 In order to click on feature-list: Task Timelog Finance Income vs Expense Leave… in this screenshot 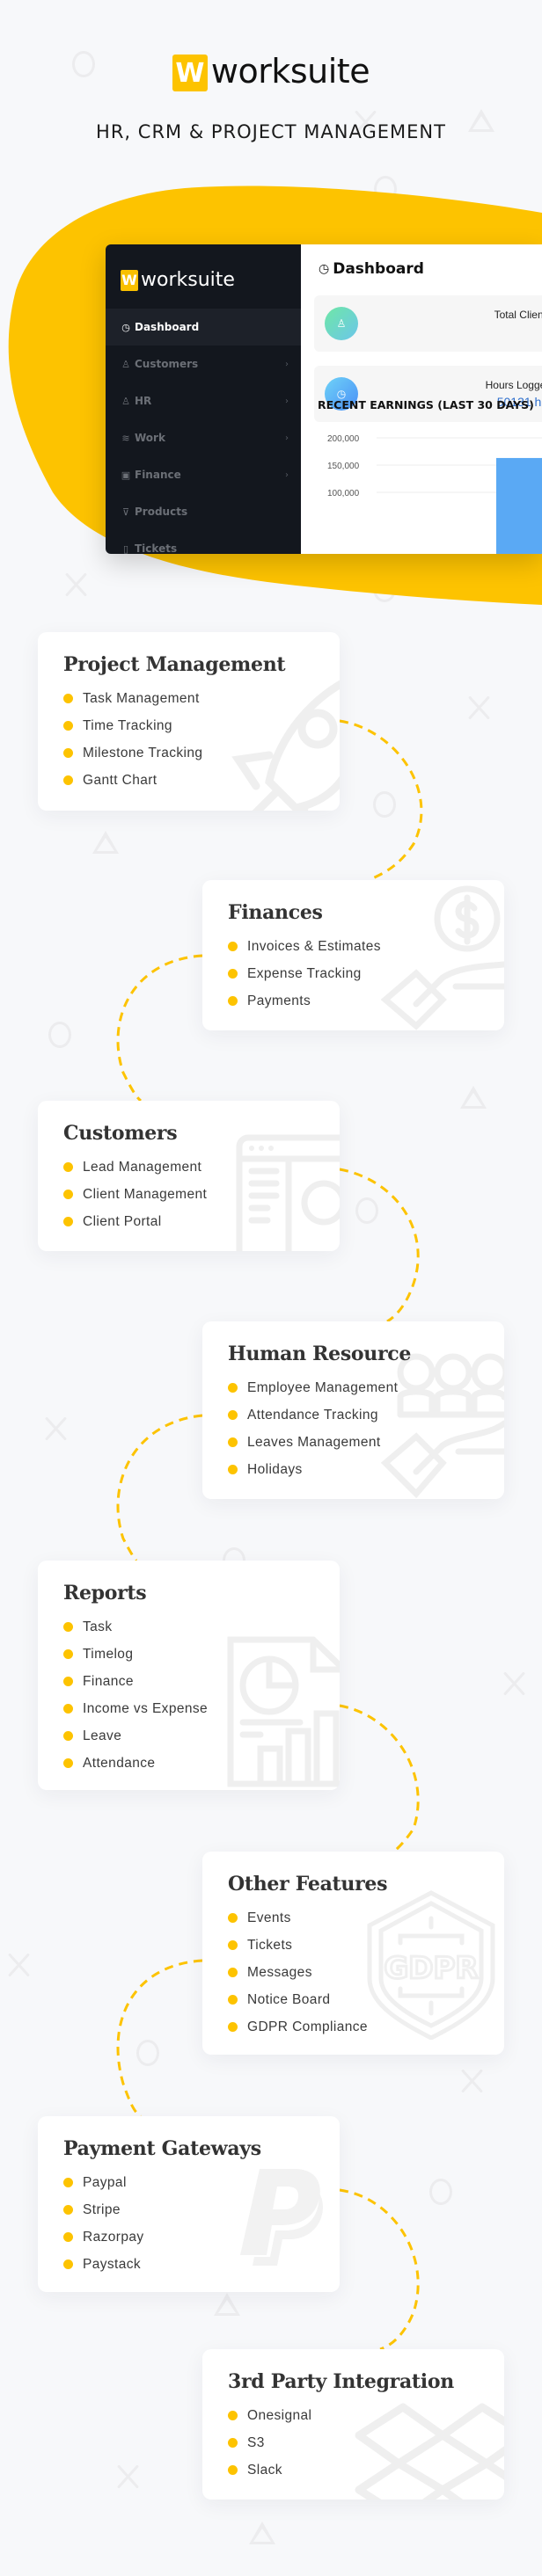, I will do `click(201, 1695)`.